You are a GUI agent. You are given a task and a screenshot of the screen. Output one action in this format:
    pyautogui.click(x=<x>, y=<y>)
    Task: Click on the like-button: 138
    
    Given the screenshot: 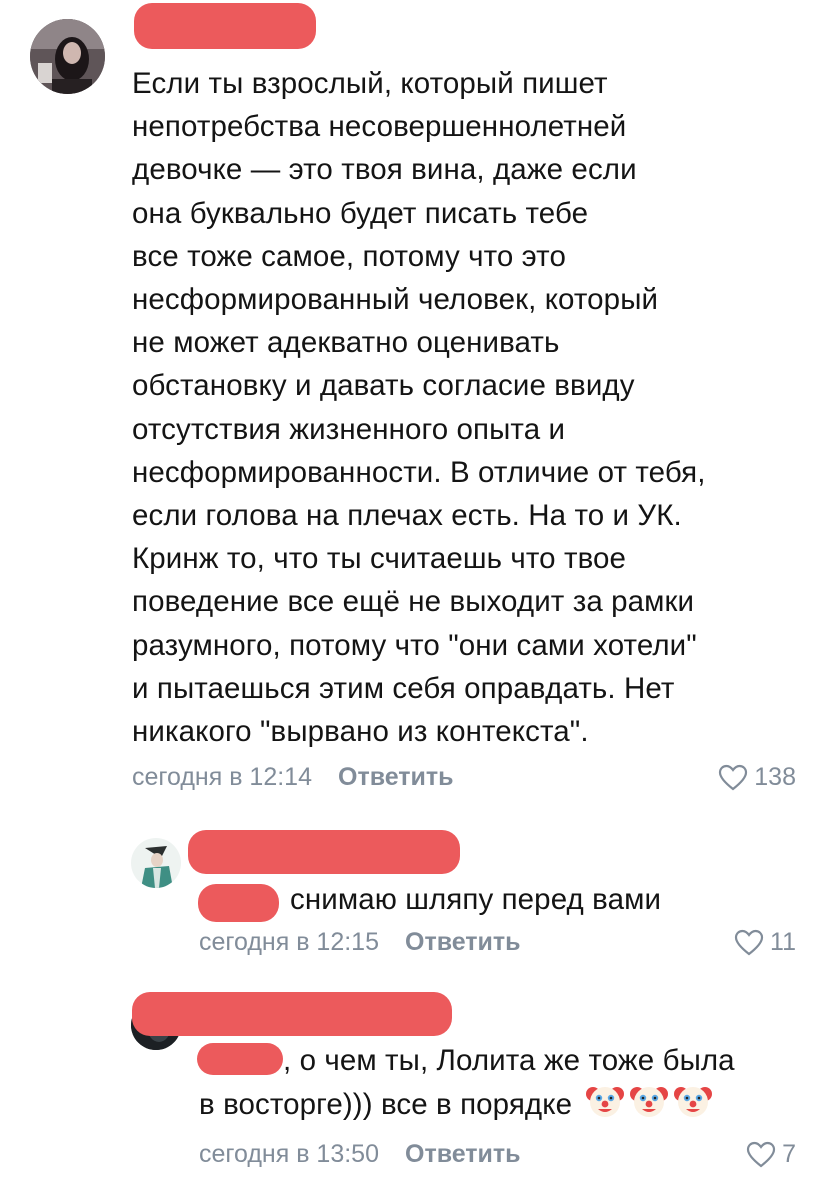 What is the action you would take?
    pyautogui.click(x=757, y=777)
    